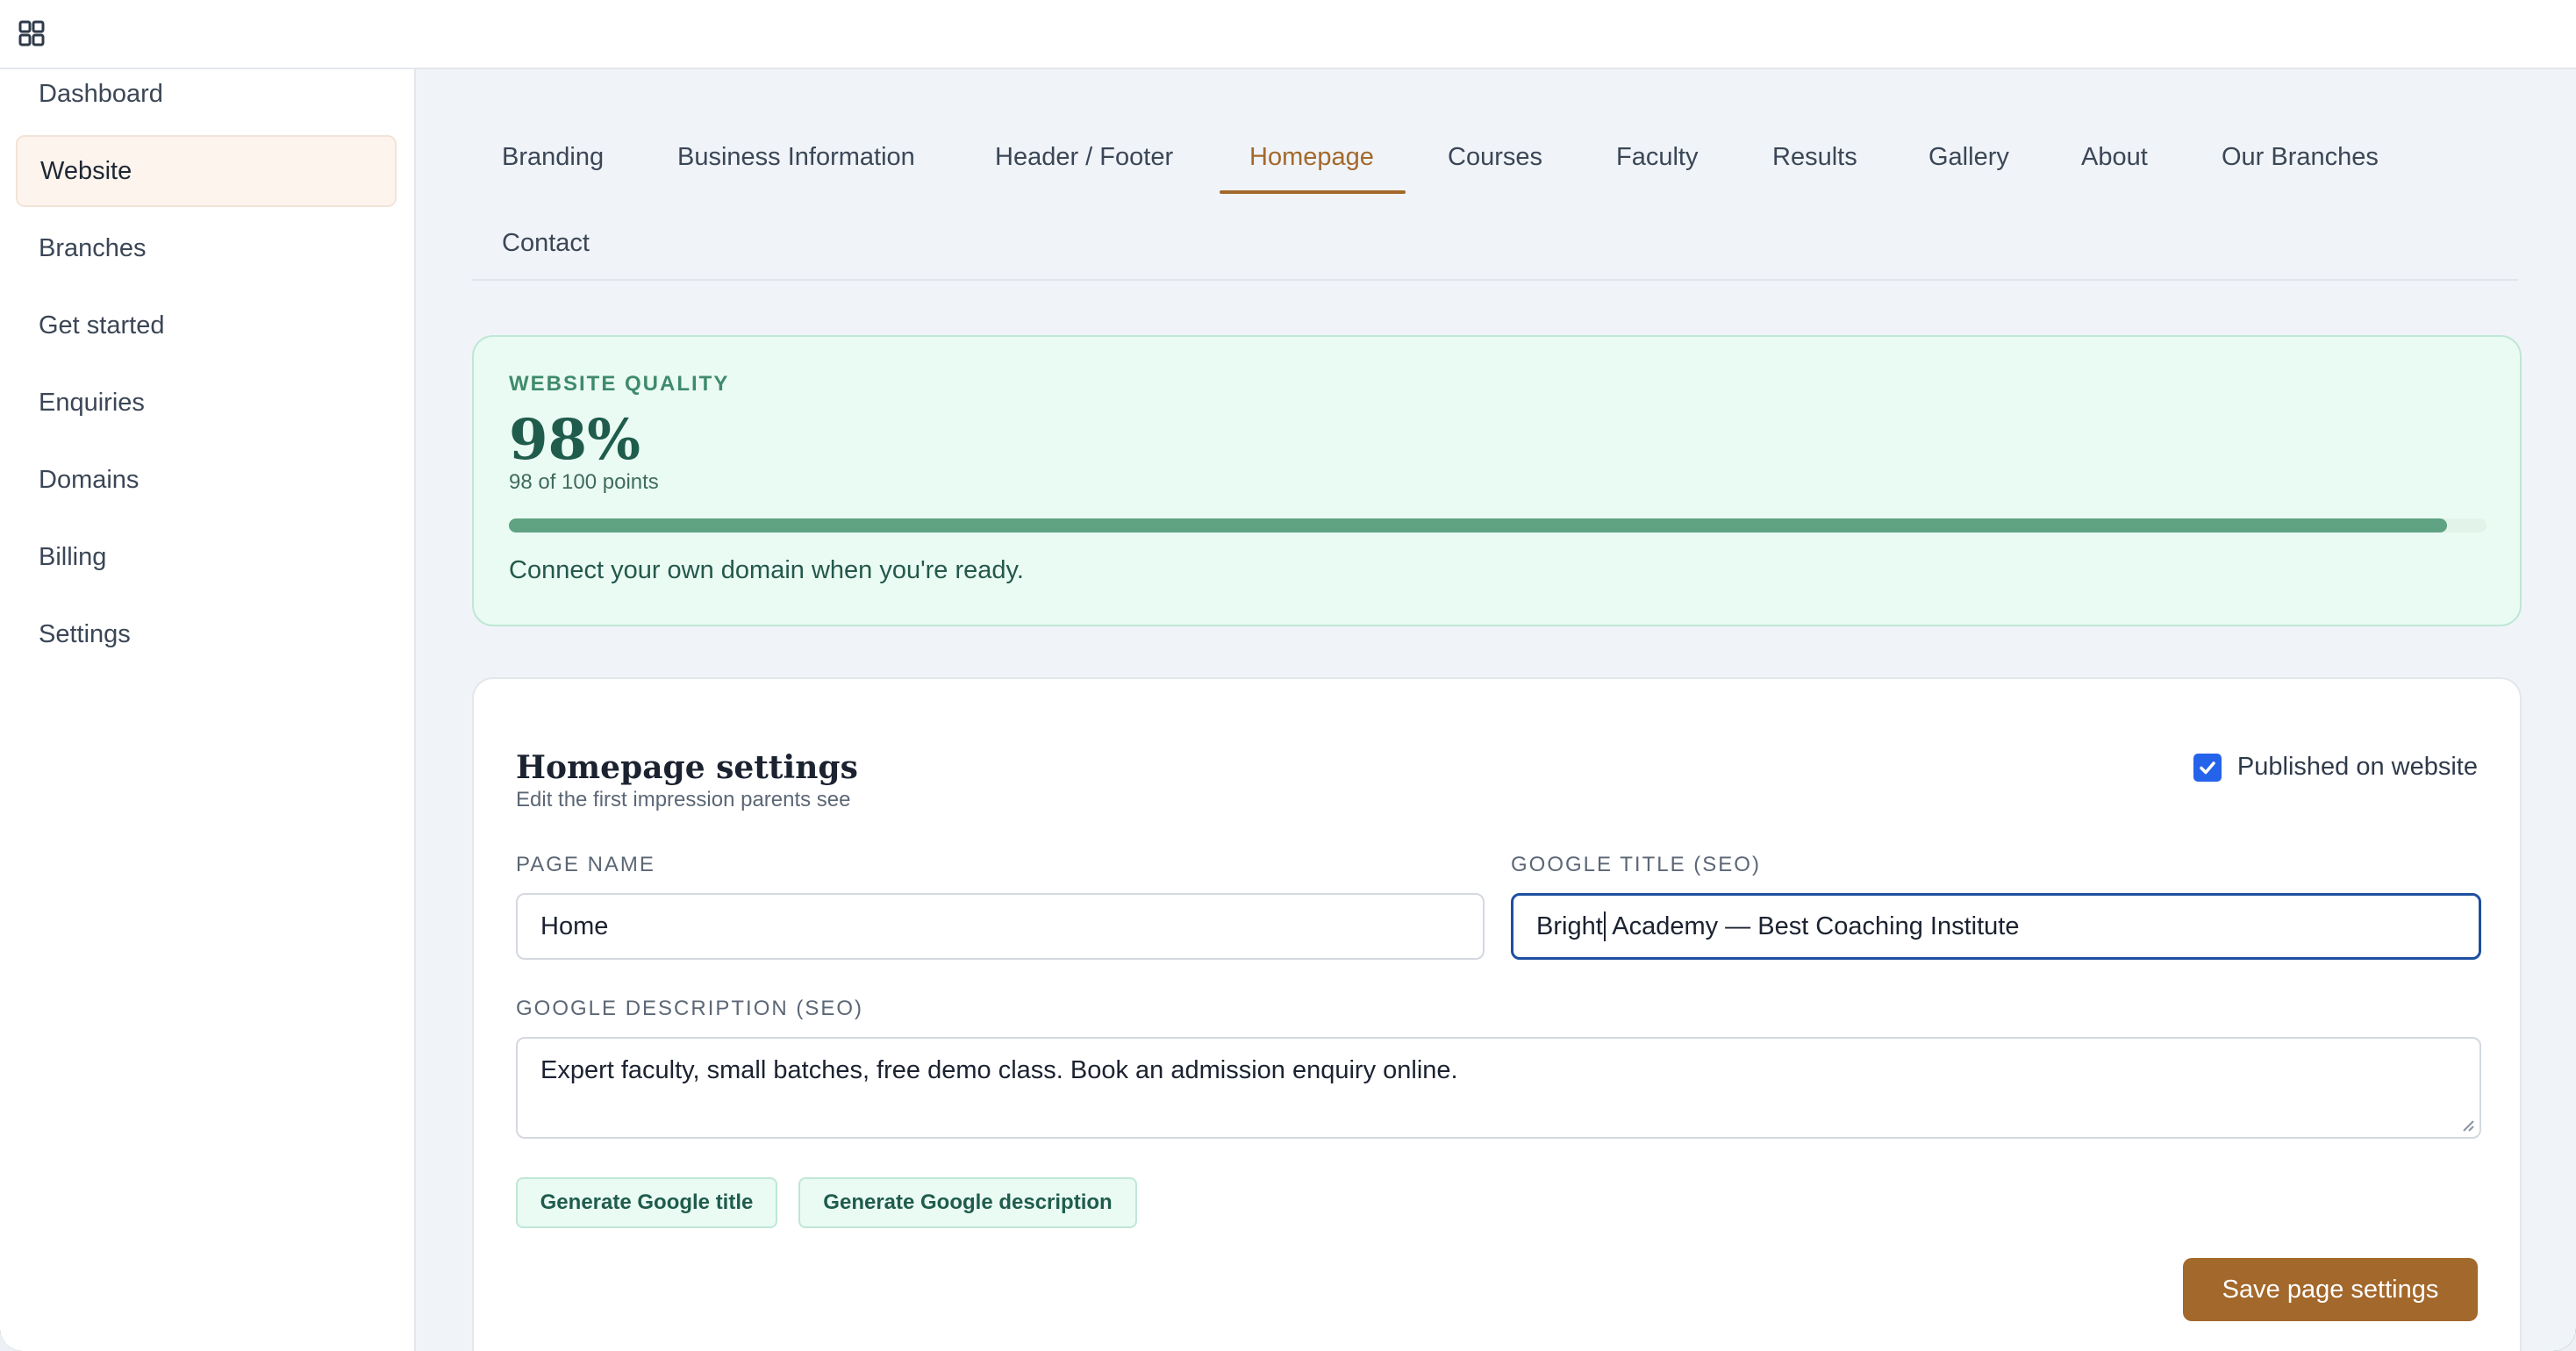  I want to click on published-label: Published on website, so click(2357, 767).